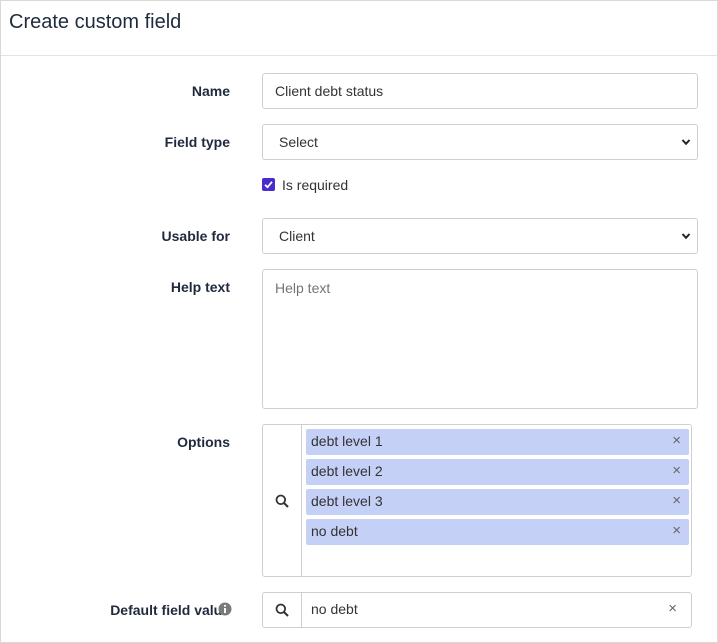 The width and height of the screenshot is (718, 643). I want to click on name-label: Name, so click(210, 91).